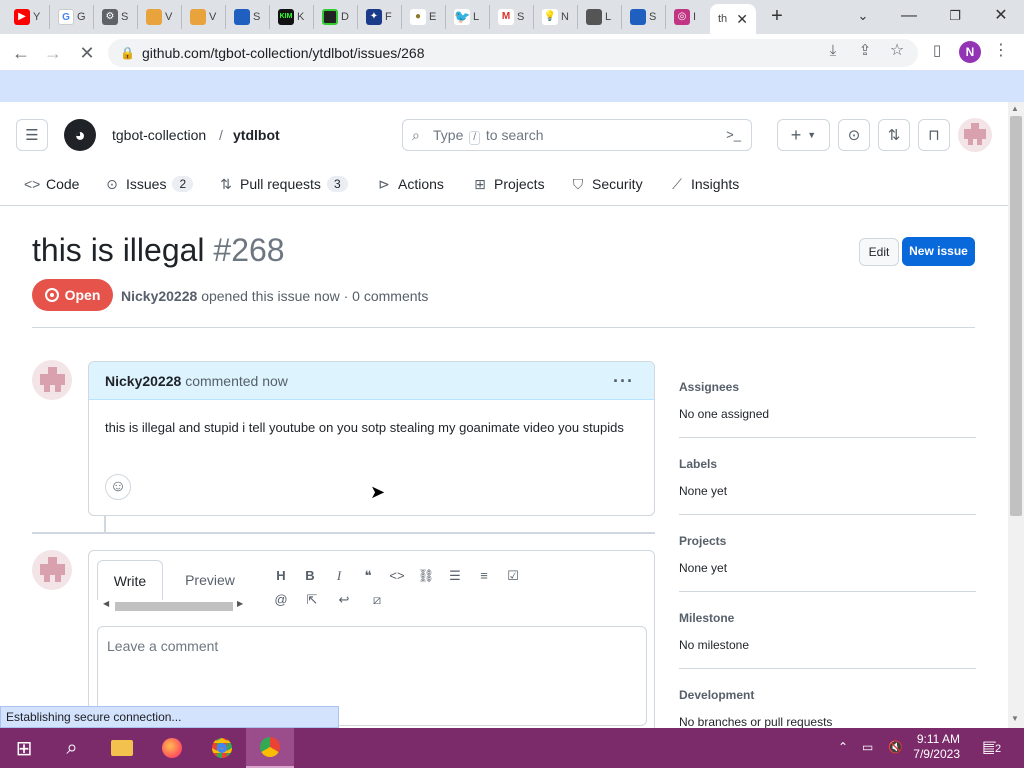 Image resolution: width=1024 pixels, height=768 pixels. What do you see at coordinates (833, 51) in the screenshot?
I see `install-icon: ⤓` at bounding box center [833, 51].